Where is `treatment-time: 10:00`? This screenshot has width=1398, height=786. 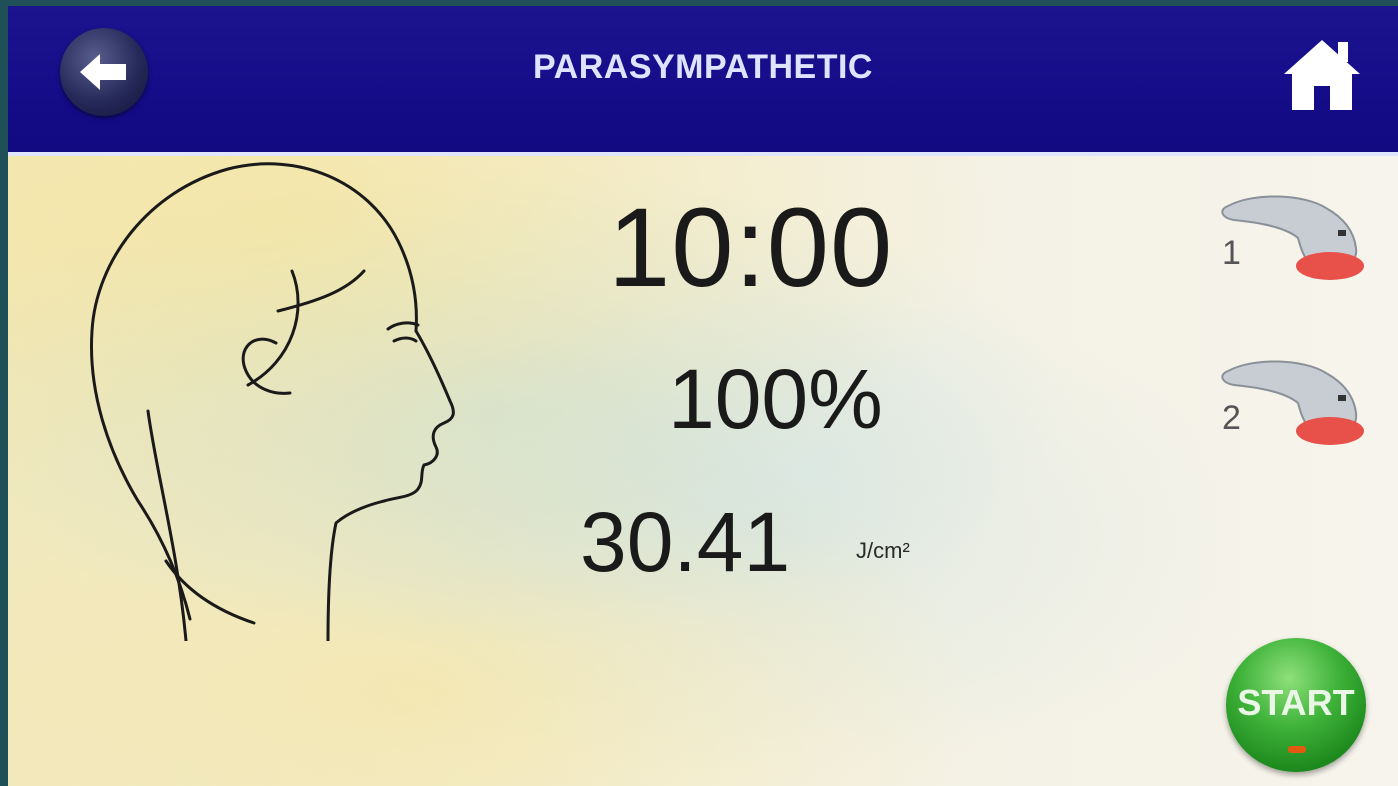 treatment-time: 10:00 is located at coordinates (768, 248).